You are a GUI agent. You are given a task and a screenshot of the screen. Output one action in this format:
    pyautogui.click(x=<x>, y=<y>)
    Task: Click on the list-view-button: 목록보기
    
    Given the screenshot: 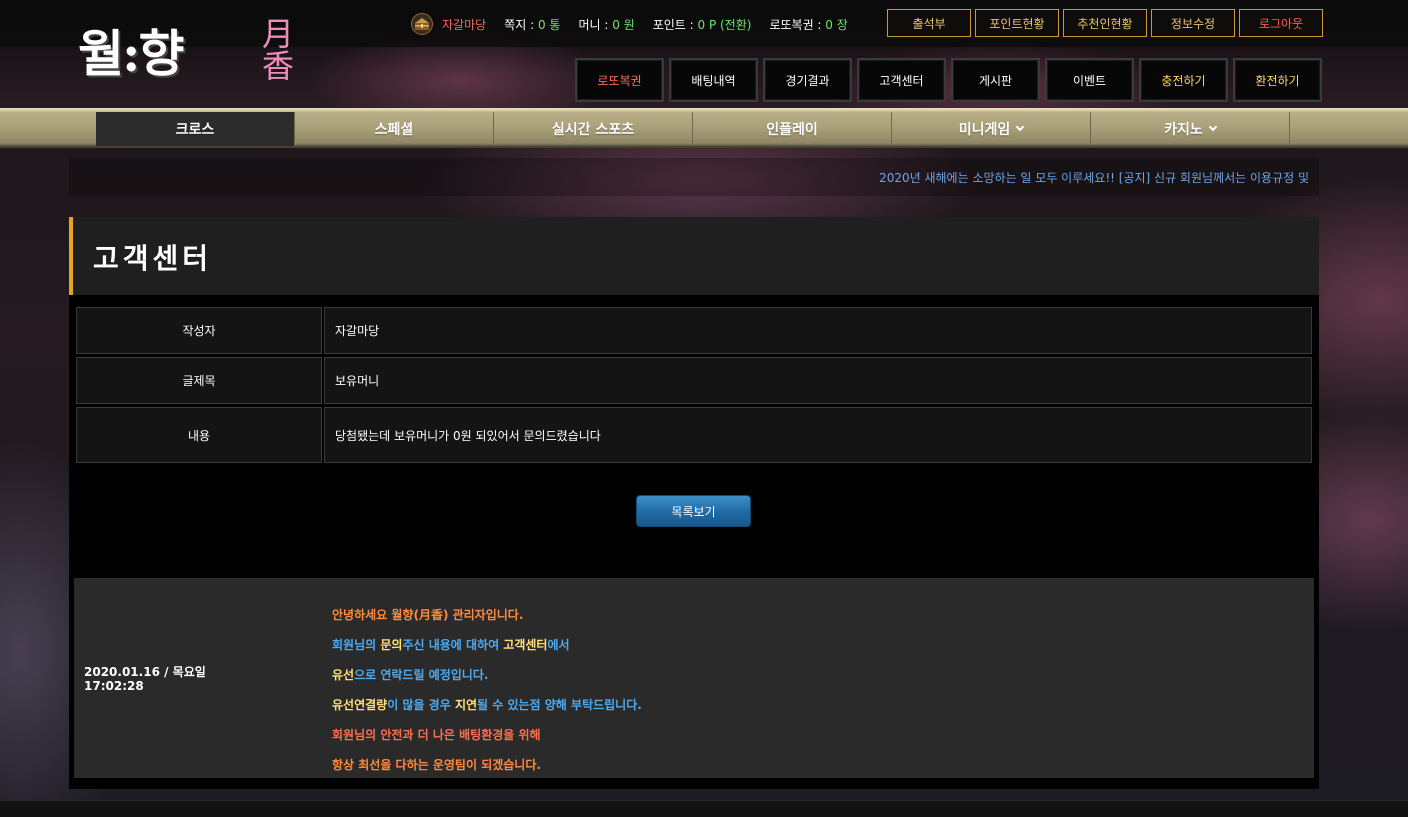 What is the action you would take?
    pyautogui.click(x=693, y=511)
    